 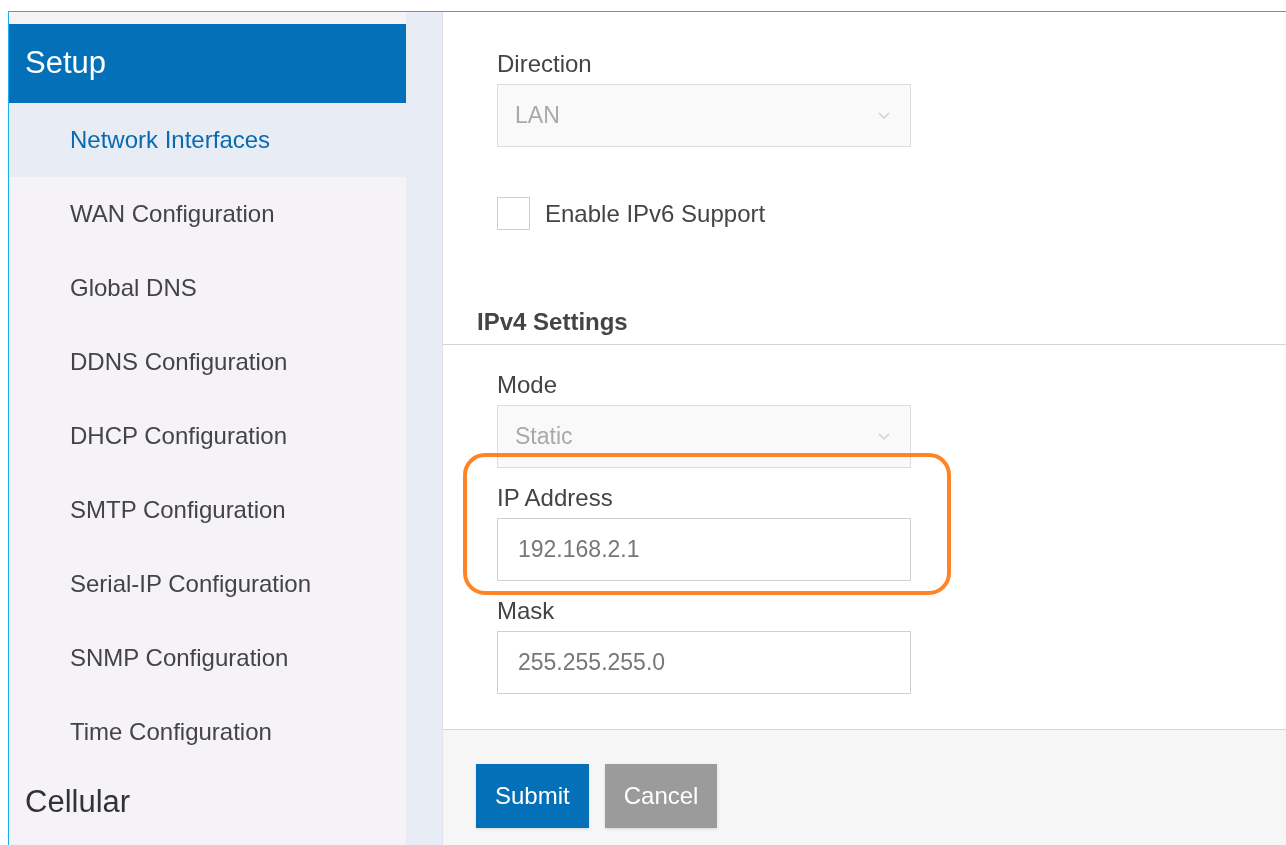 What do you see at coordinates (704, 662) in the screenshot?
I see `input-field: 255.255.255.0` at bounding box center [704, 662].